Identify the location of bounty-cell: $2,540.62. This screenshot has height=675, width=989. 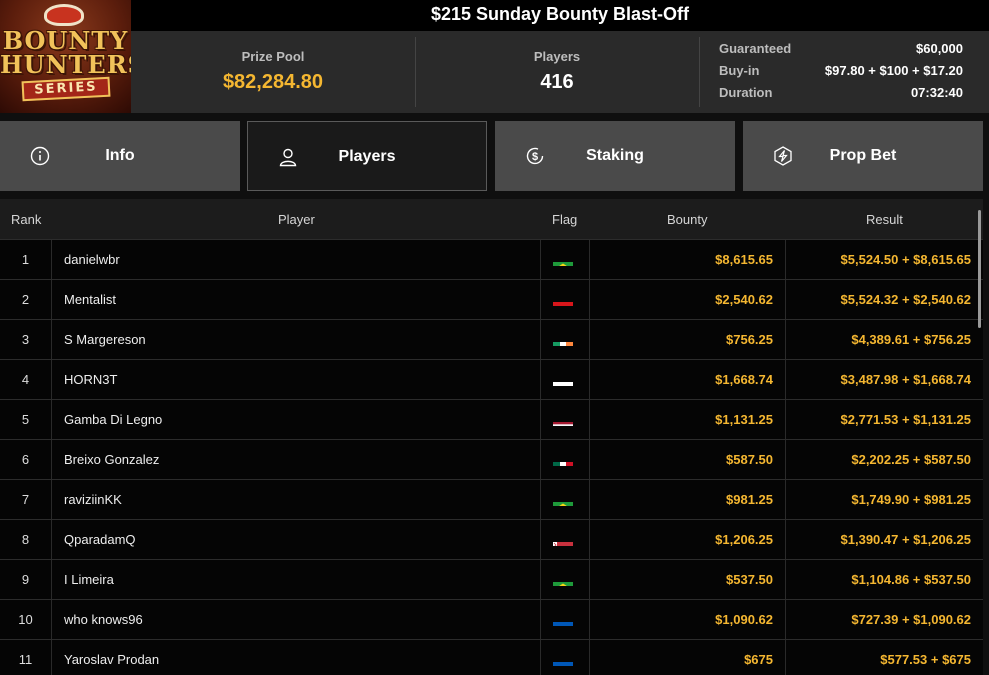
(744, 299).